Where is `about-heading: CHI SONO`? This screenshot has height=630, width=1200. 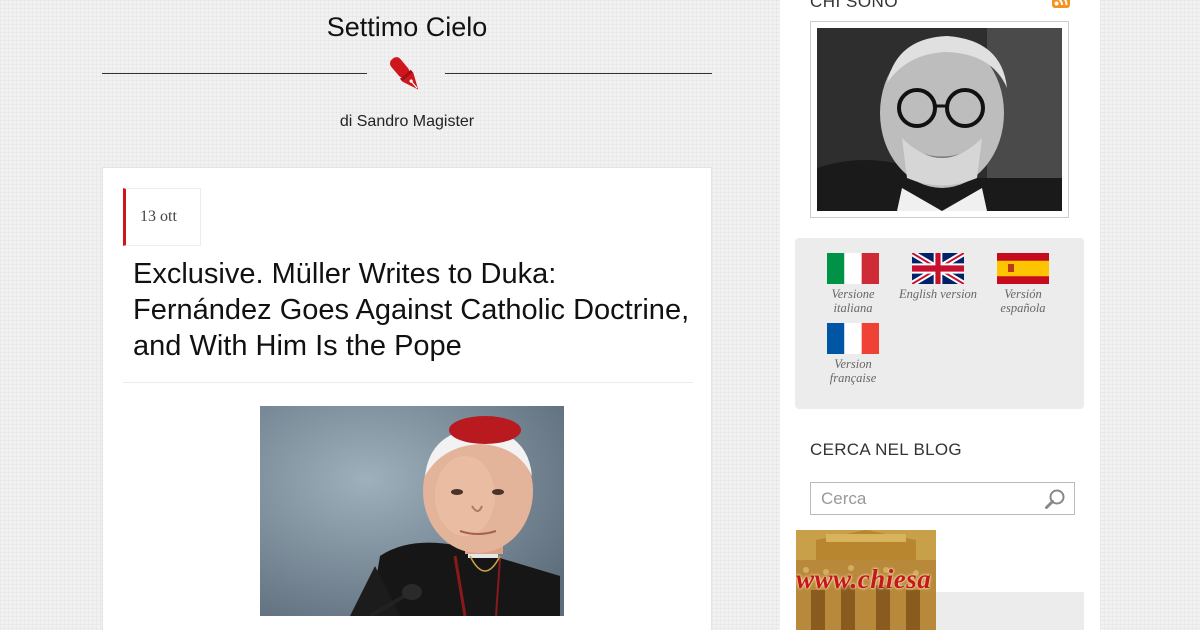
about-heading: CHI SONO is located at coordinates (854, 5).